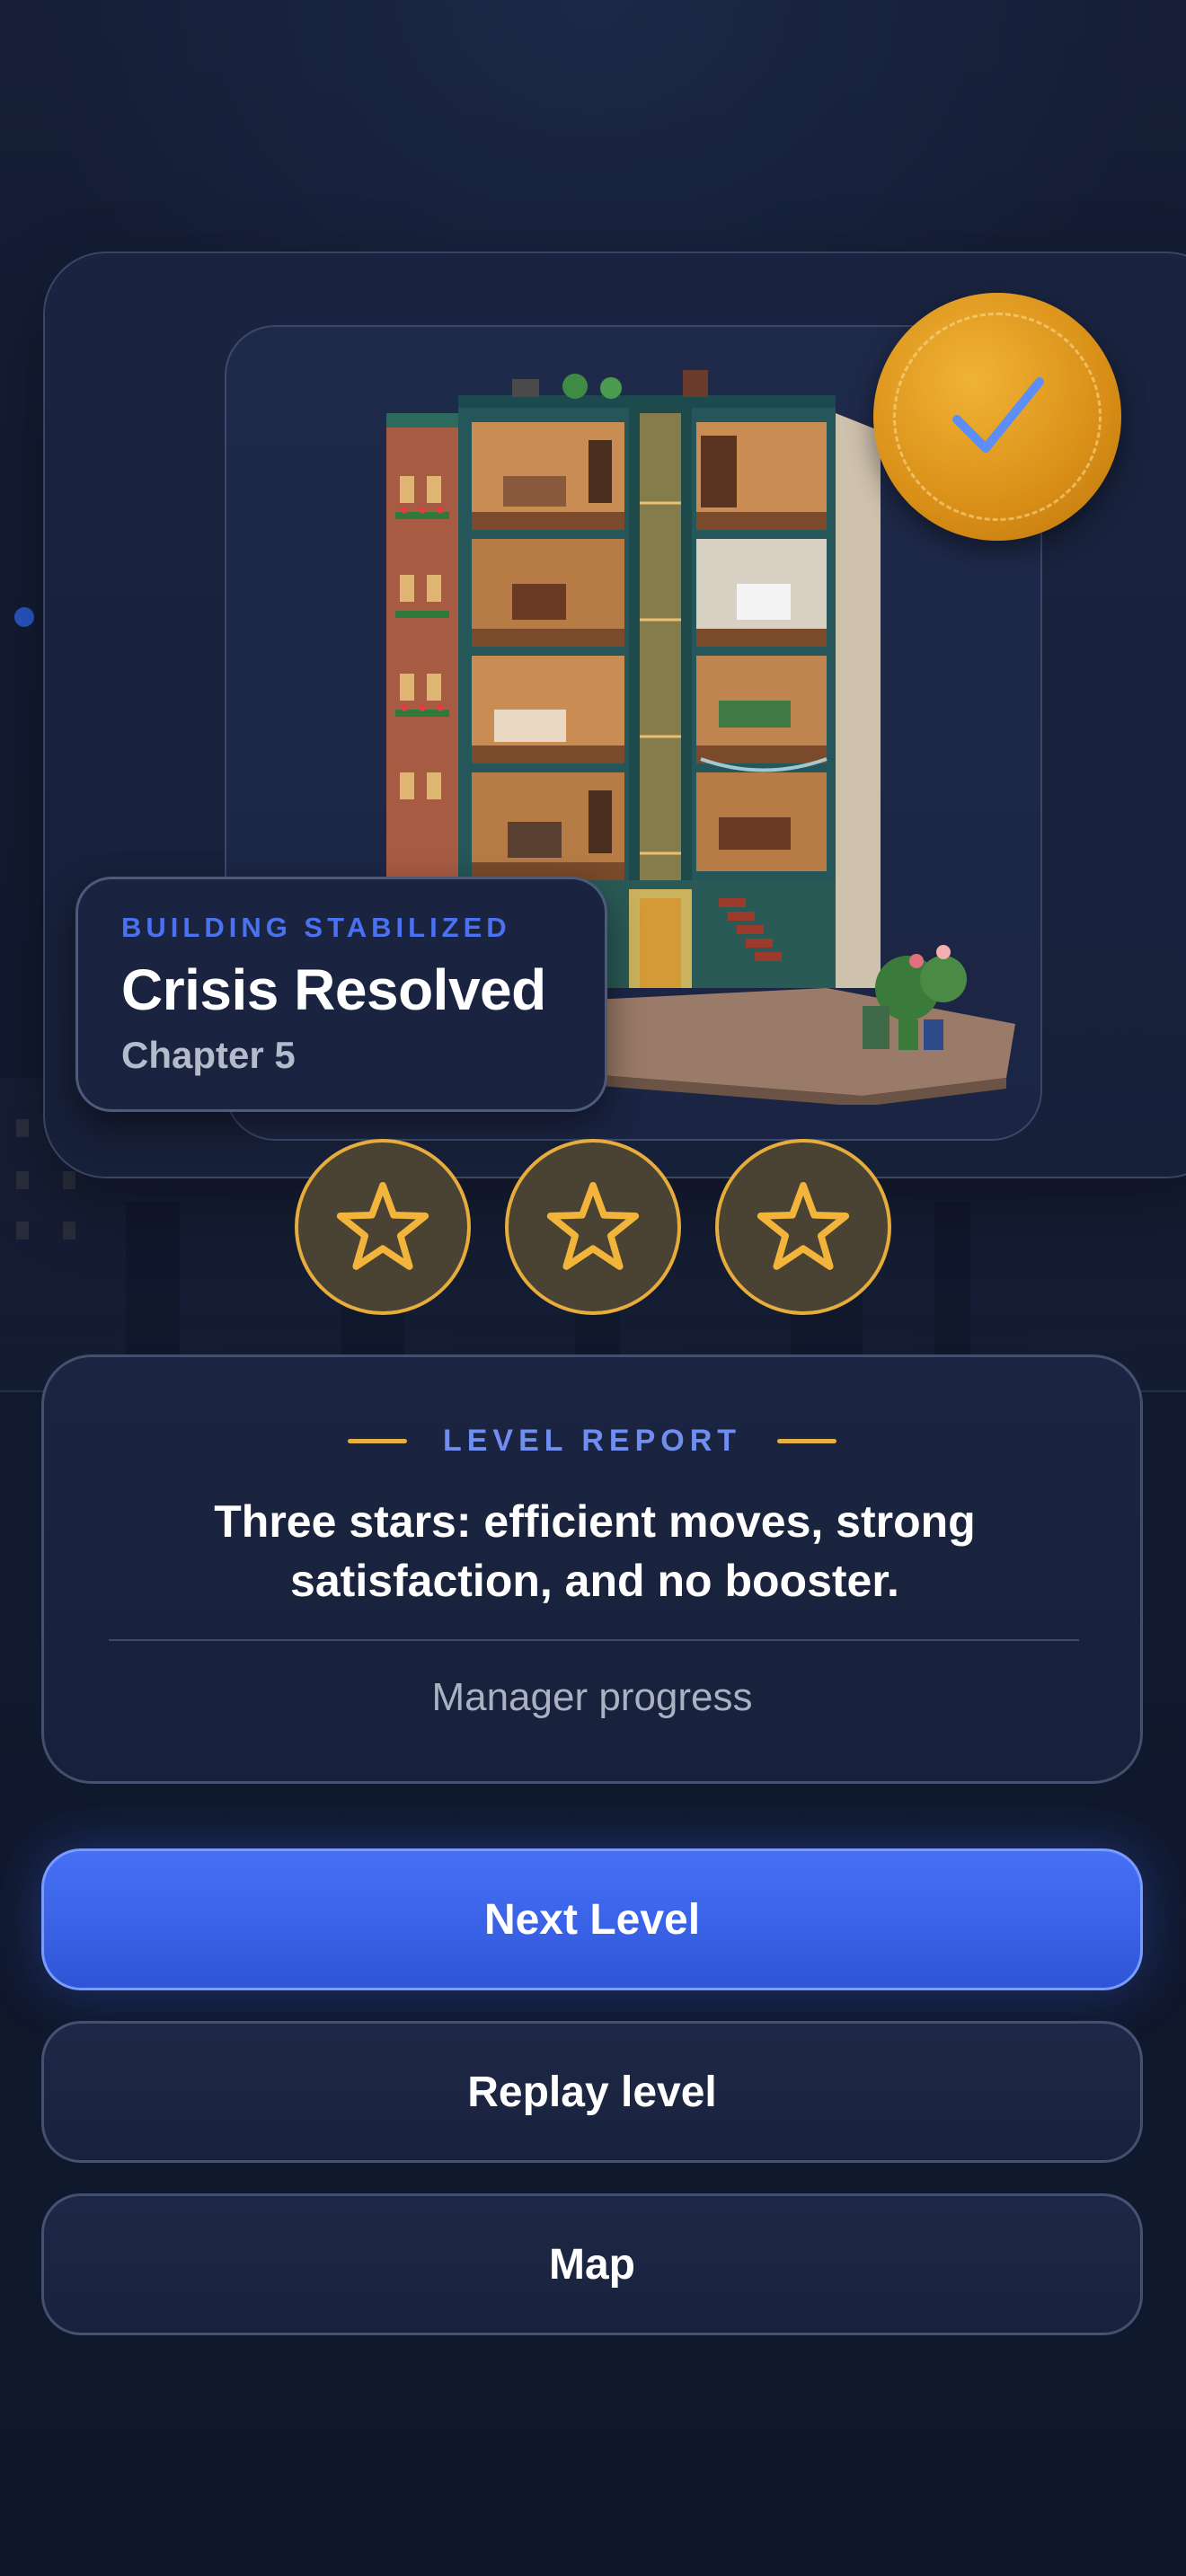 The height and width of the screenshot is (2576, 1186). Describe the element at coordinates (592, 1697) in the screenshot. I see `manager-progress-label: Manager progress` at that location.